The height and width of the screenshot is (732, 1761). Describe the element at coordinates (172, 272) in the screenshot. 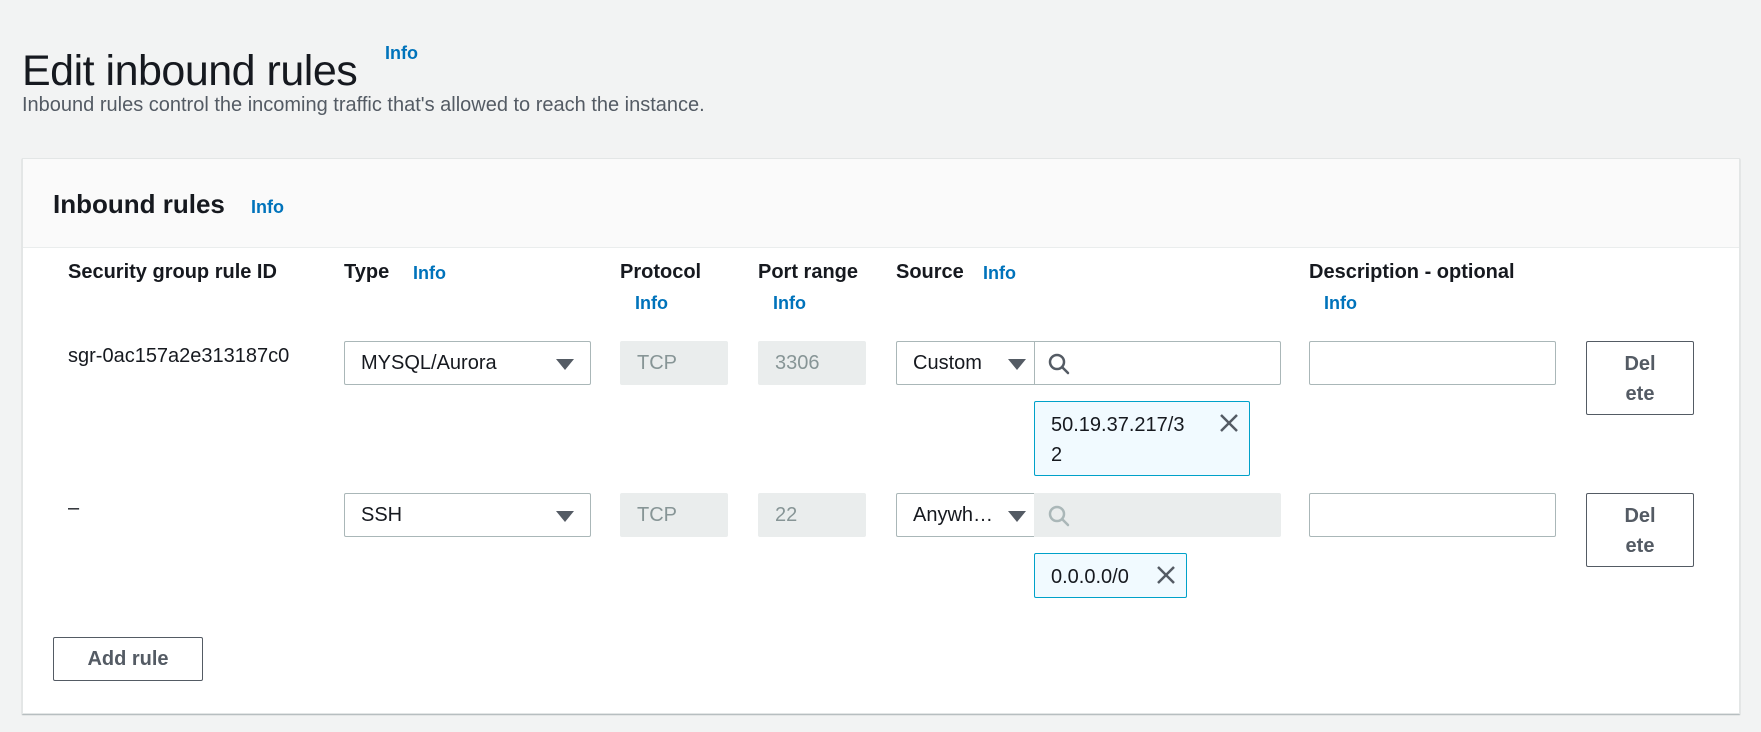

I see `col-header-rule-id: Security group rule ID` at that location.